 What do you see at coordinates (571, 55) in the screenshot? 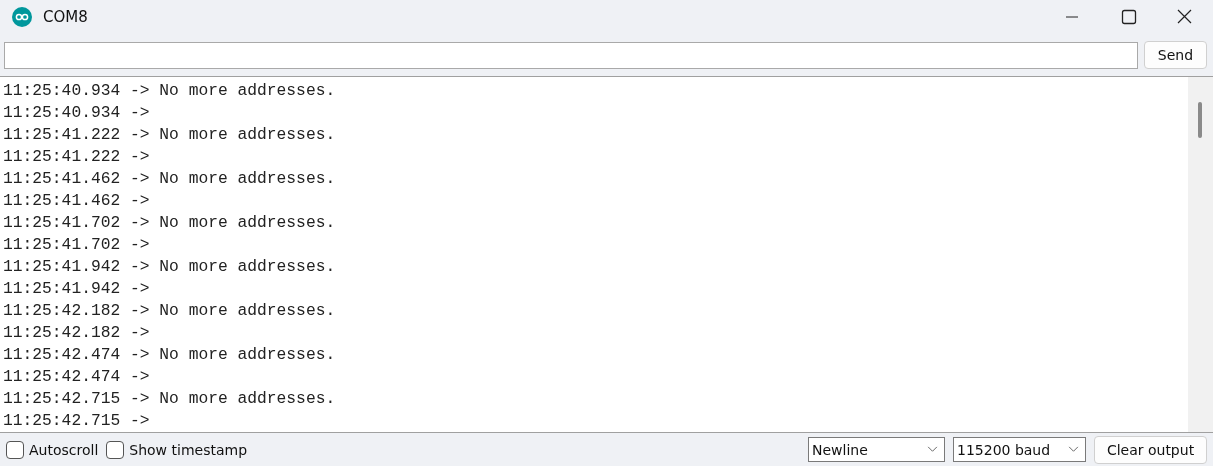
I see `message-input-field` at bounding box center [571, 55].